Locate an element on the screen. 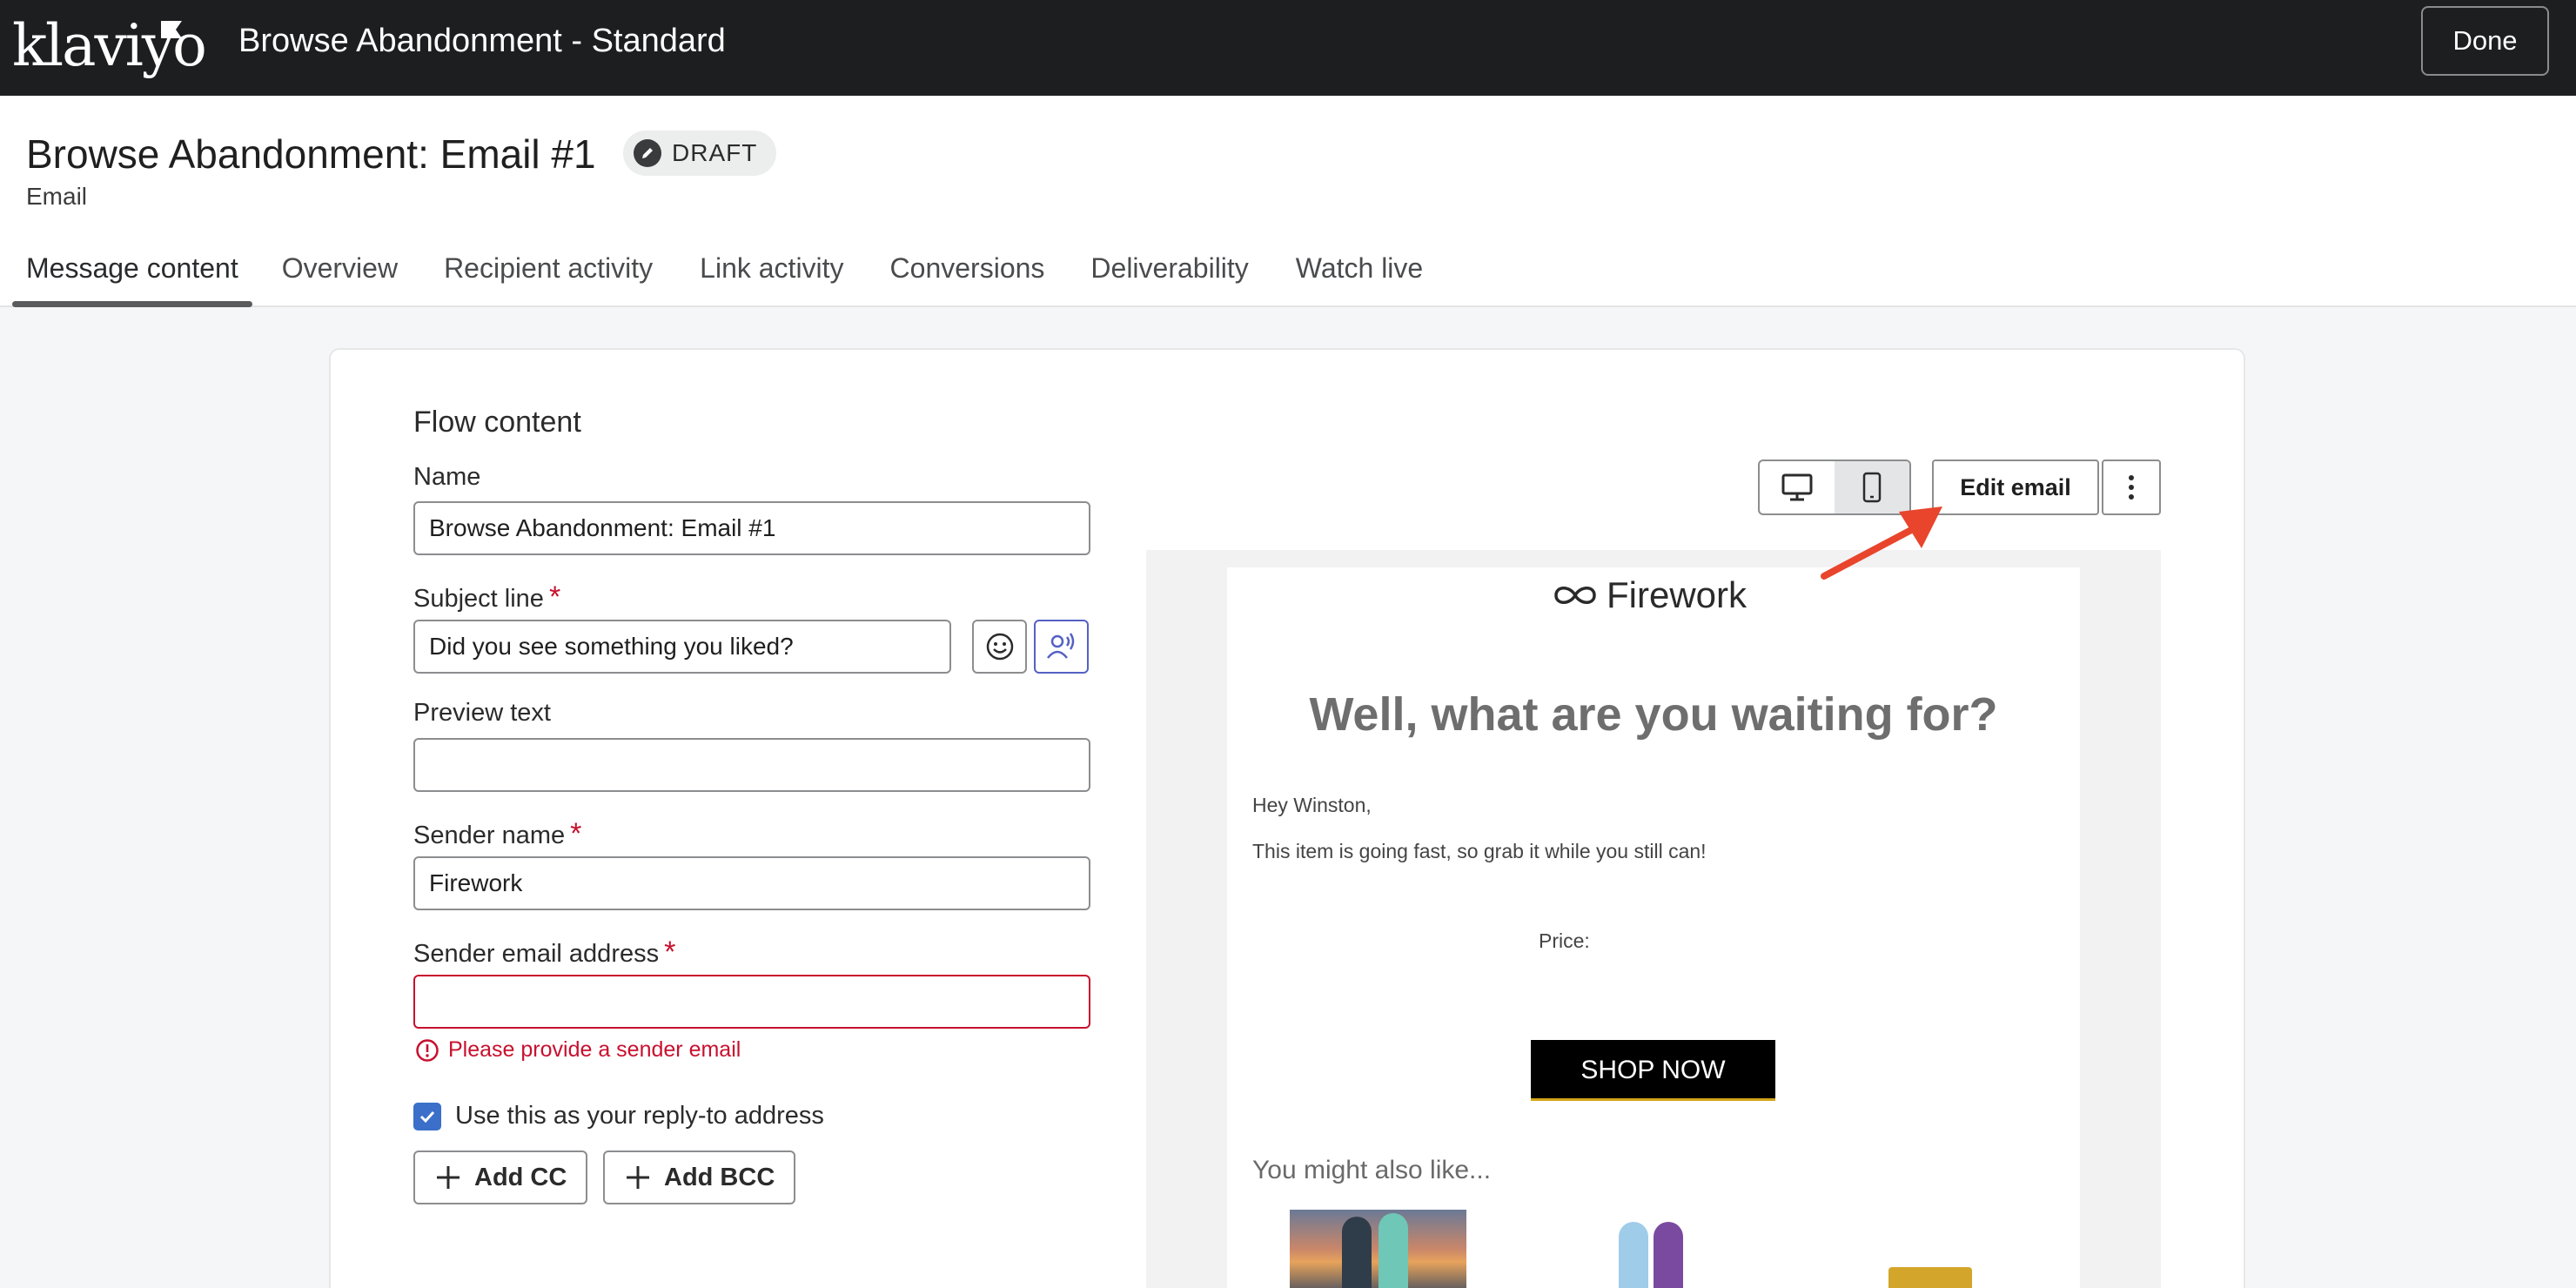 Image resolution: width=2576 pixels, height=1288 pixels. logo-flag-icon is located at coordinates (171, 29).